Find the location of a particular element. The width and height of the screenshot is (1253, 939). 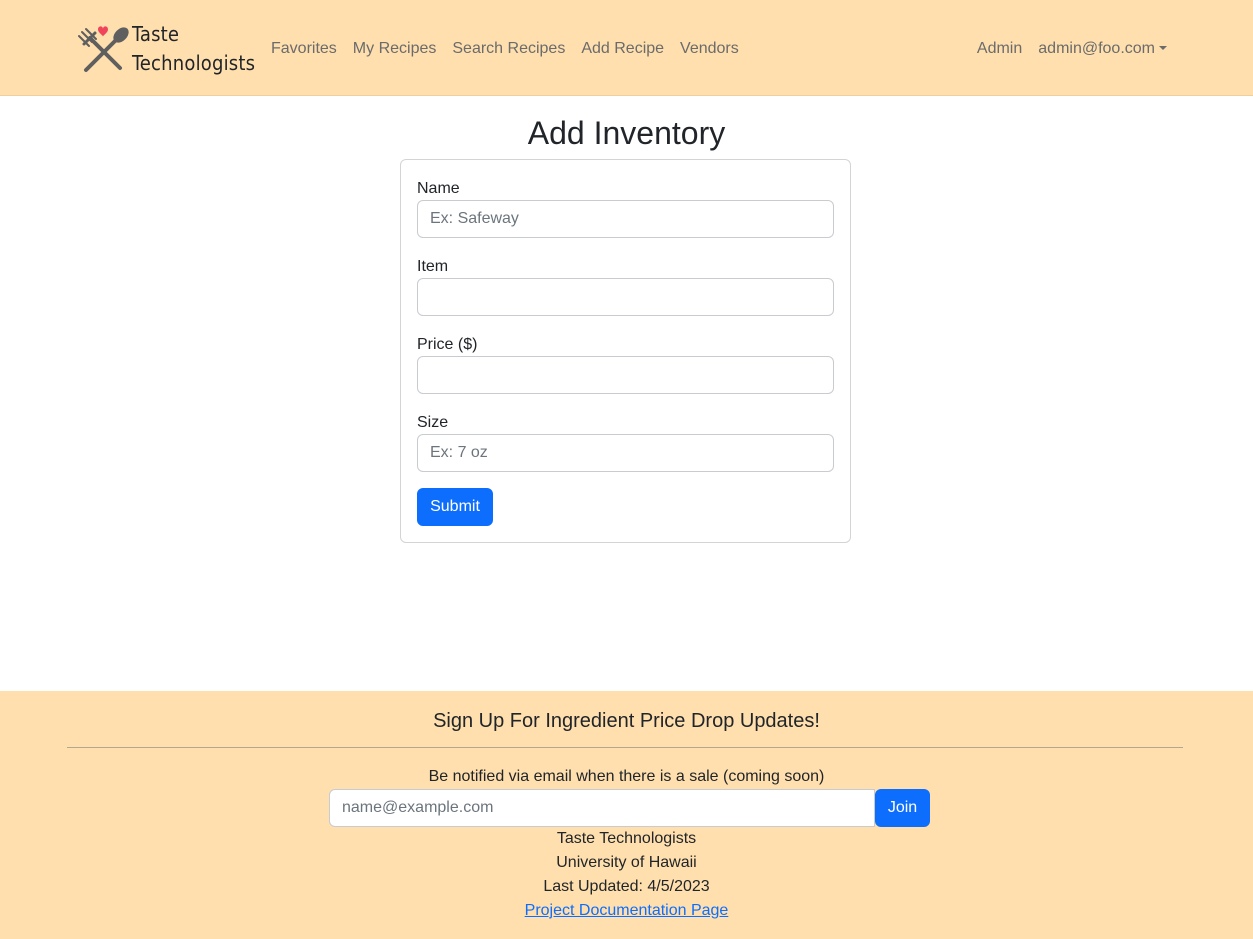

join-button: Join is located at coordinates (902, 808).